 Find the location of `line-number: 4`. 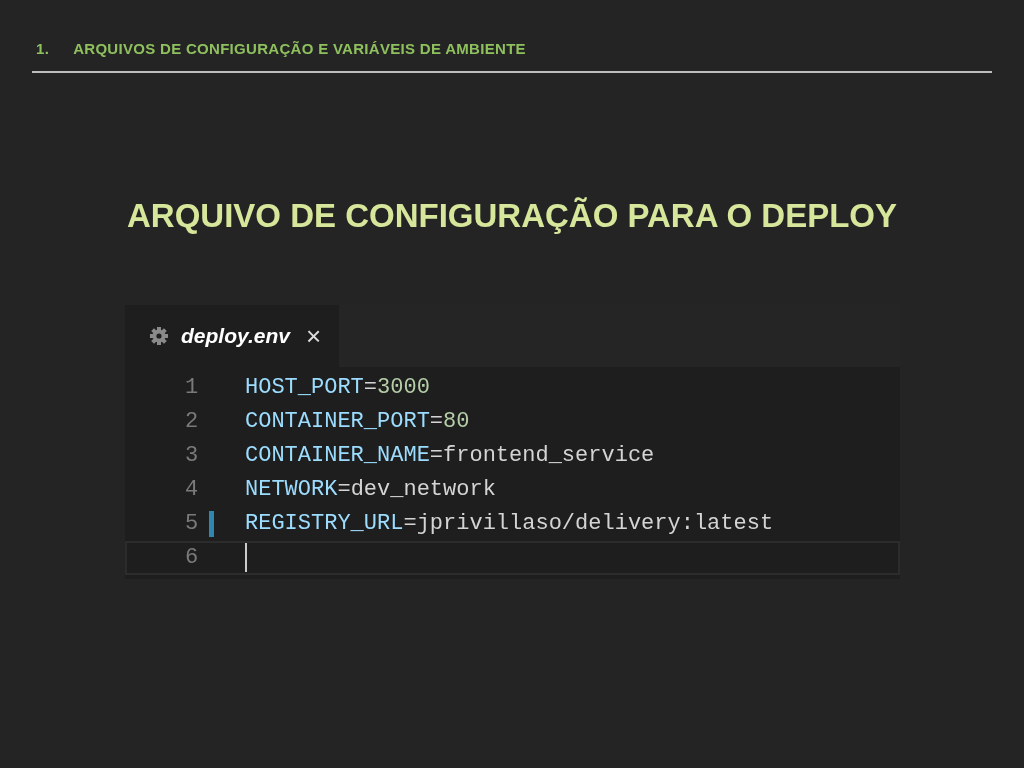

line-number: 4 is located at coordinates (192, 490).